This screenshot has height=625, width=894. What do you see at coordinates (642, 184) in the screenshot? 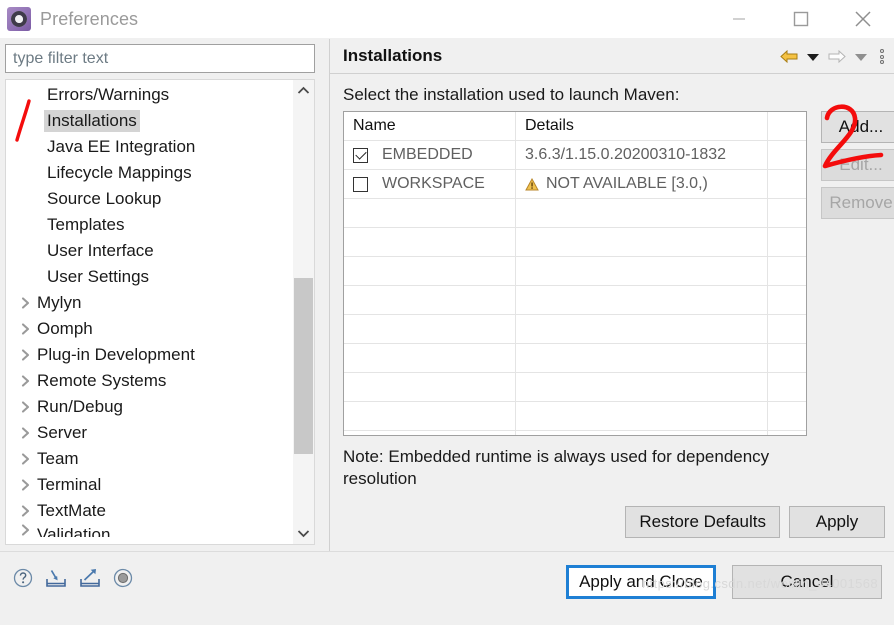
I see `table-cell-details: NOT AVAILABLE [3.0,)` at bounding box center [642, 184].